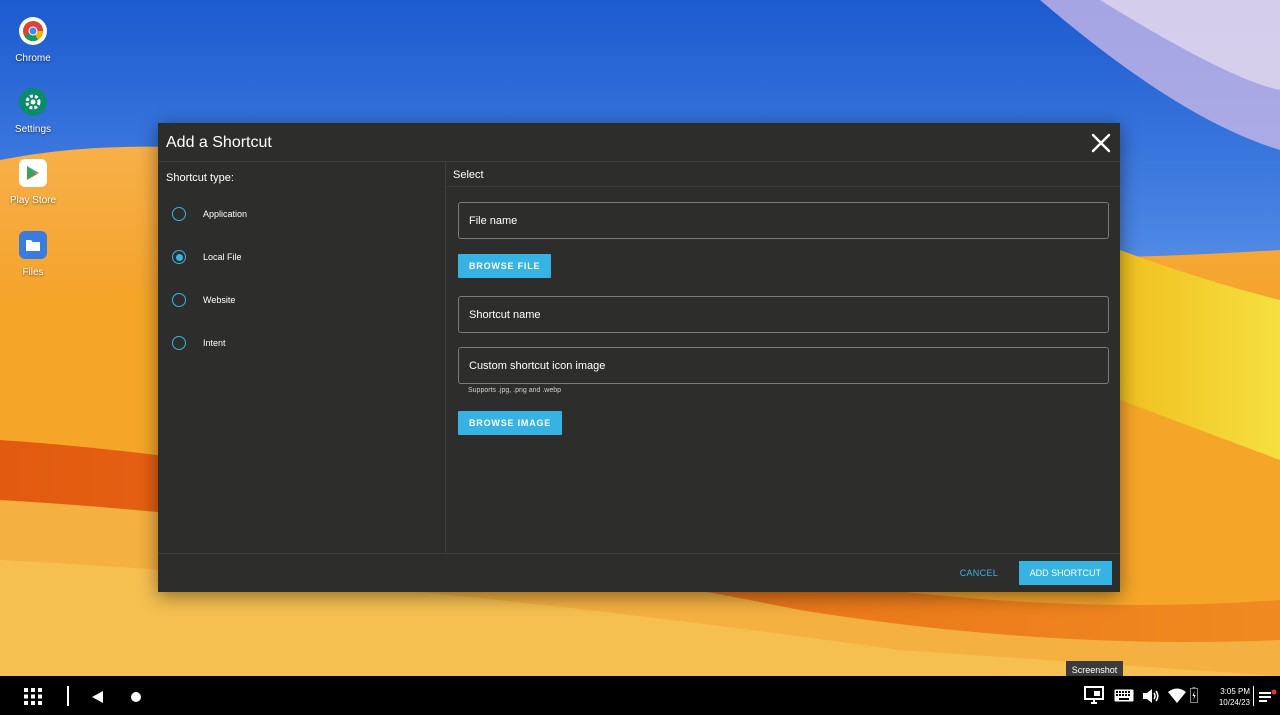 This screenshot has height=715, width=1280. What do you see at coordinates (640, 695) in the screenshot?
I see `taskbar: 3:05 PM 10/24/23` at bounding box center [640, 695].